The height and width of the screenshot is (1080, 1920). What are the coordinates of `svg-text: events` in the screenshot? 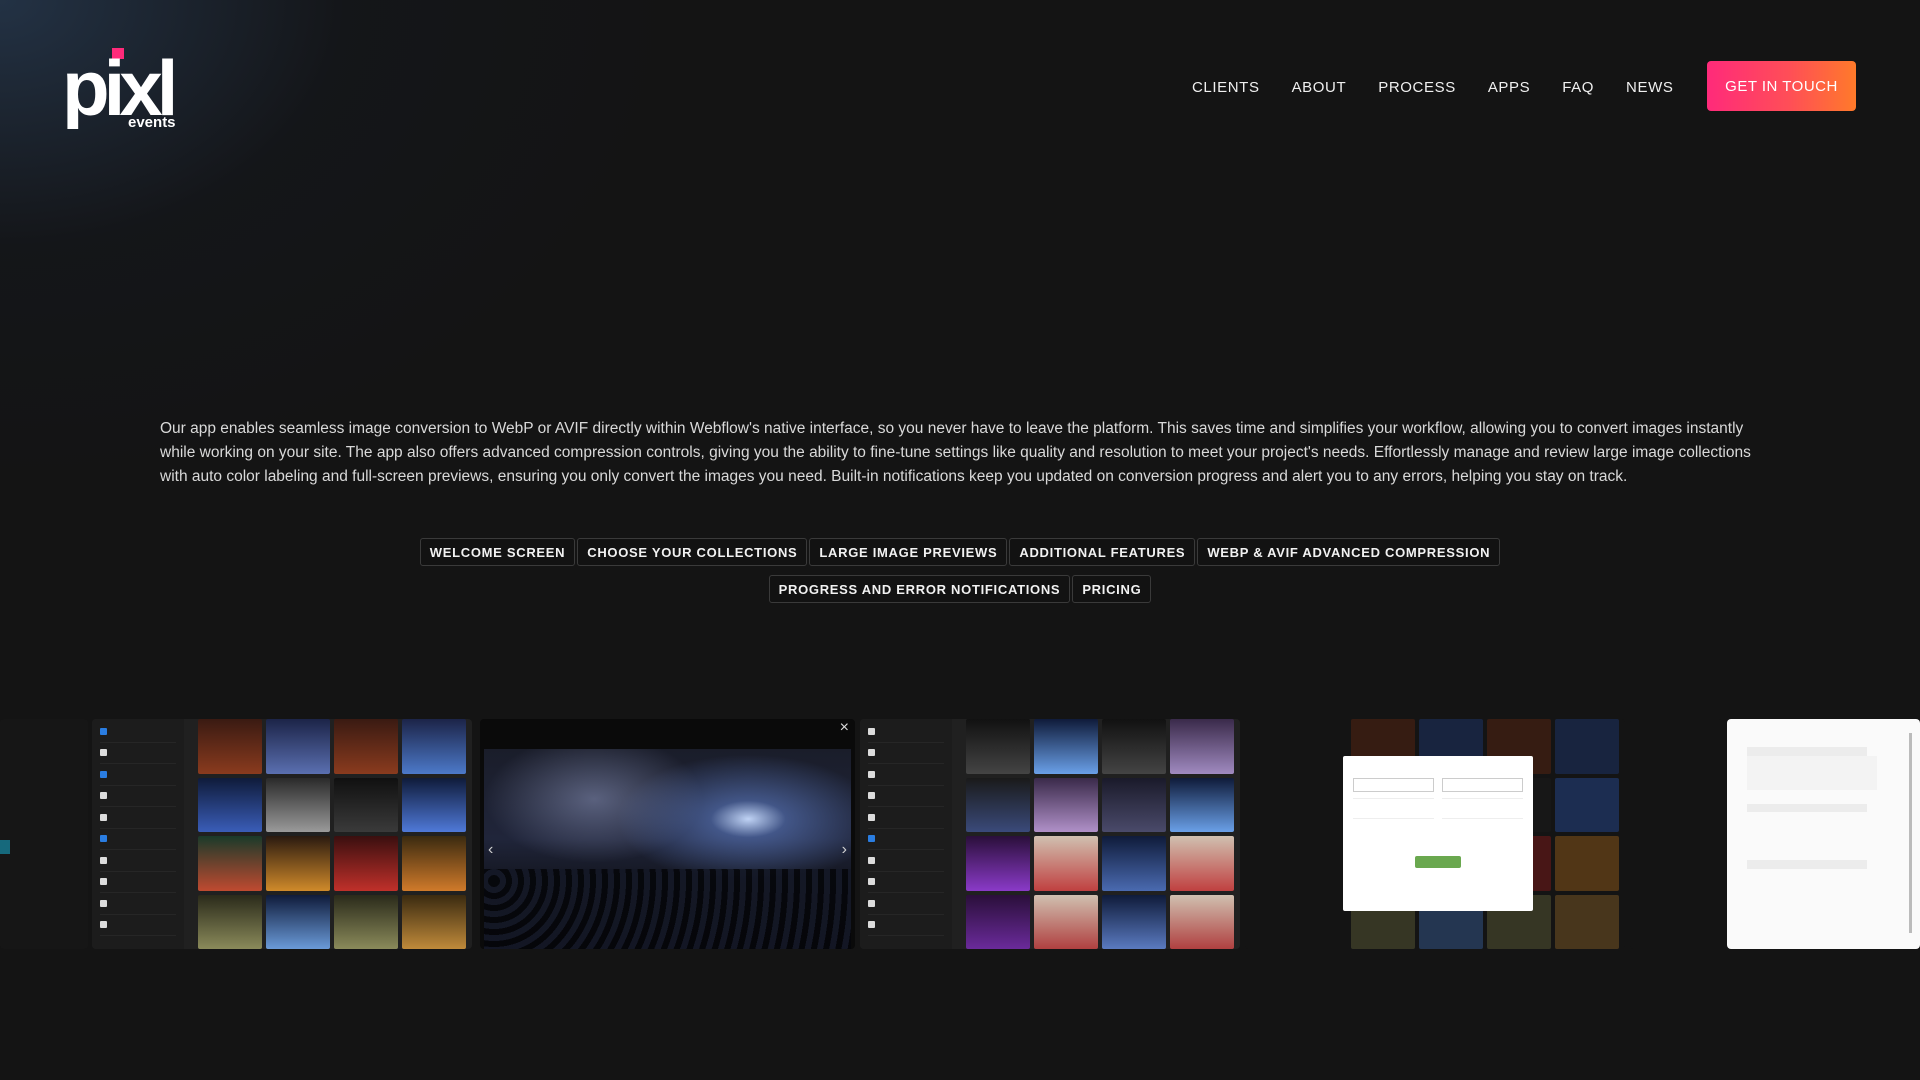 It's located at (152, 121).